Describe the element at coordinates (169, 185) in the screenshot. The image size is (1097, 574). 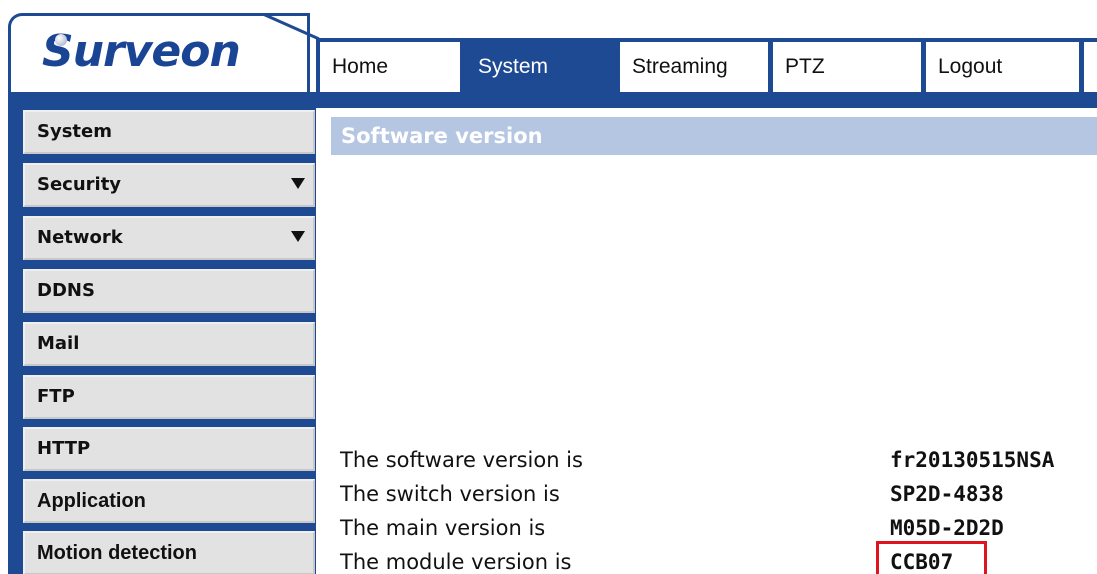
I see `sidebar-item-security: Security` at that location.